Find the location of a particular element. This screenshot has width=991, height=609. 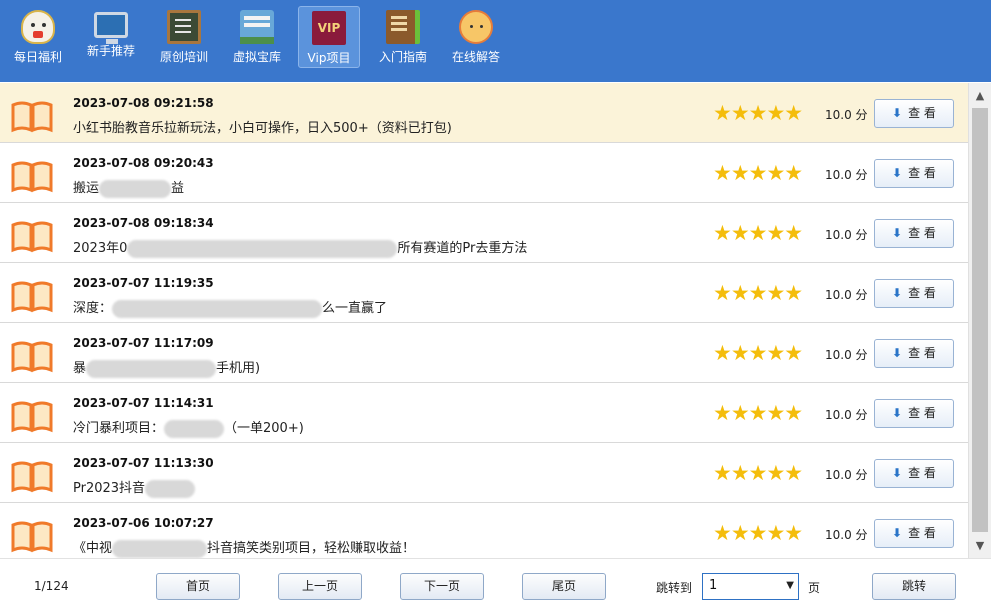

item-title: 冷门暴利项目： （一单200+) is located at coordinates (188, 427).